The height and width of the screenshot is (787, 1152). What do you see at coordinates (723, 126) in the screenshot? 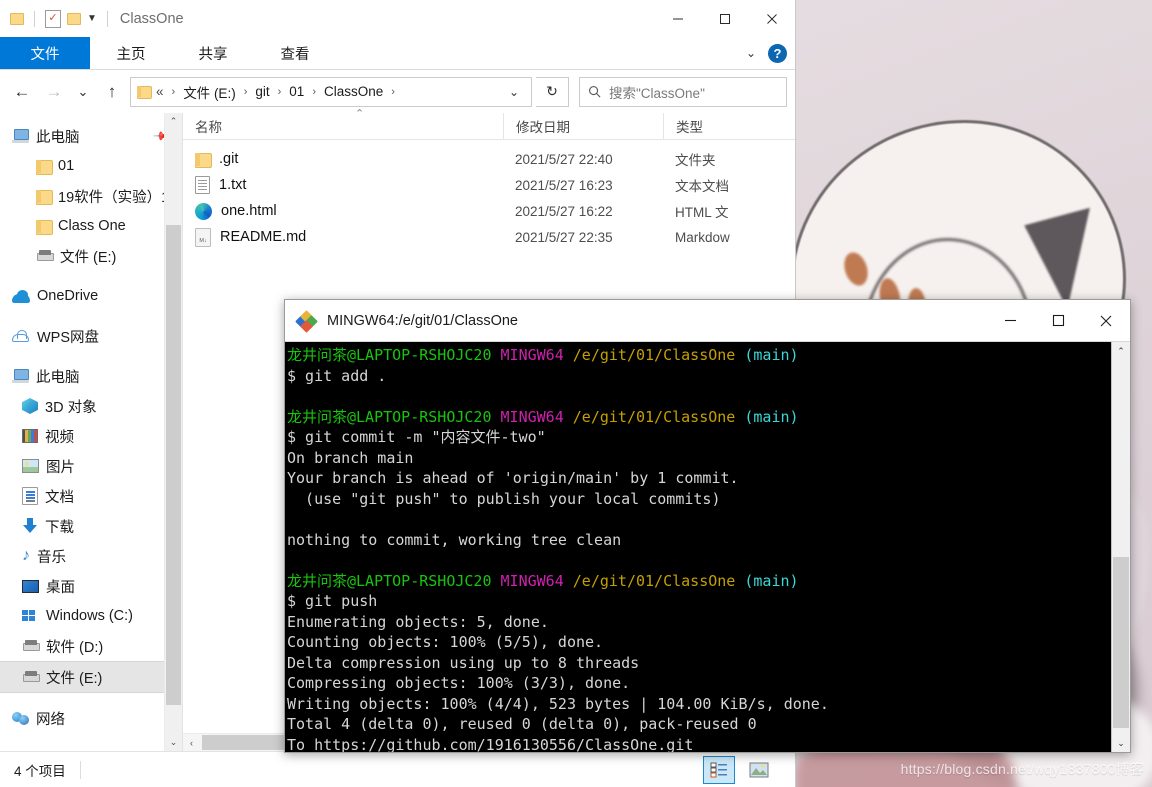
I see `column-header-type: 类型` at bounding box center [723, 126].